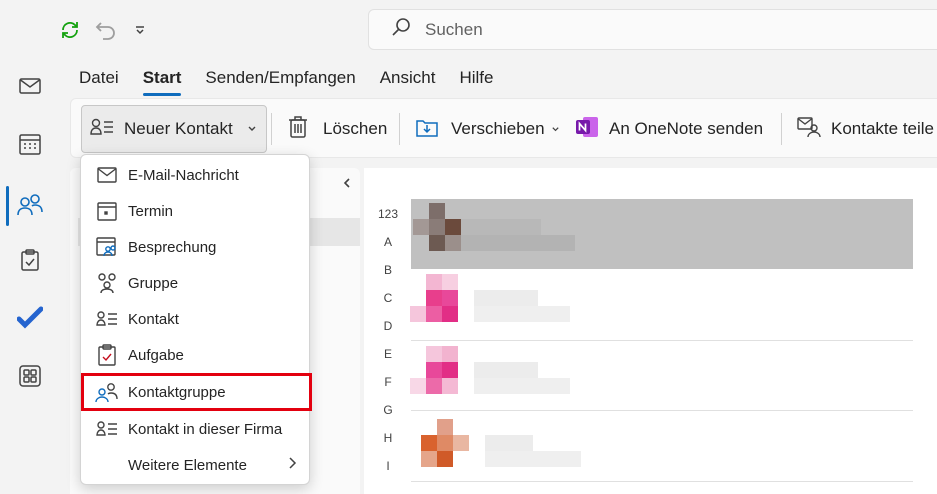  What do you see at coordinates (355, 128) in the screenshot?
I see `delete-label: Löschen` at bounding box center [355, 128].